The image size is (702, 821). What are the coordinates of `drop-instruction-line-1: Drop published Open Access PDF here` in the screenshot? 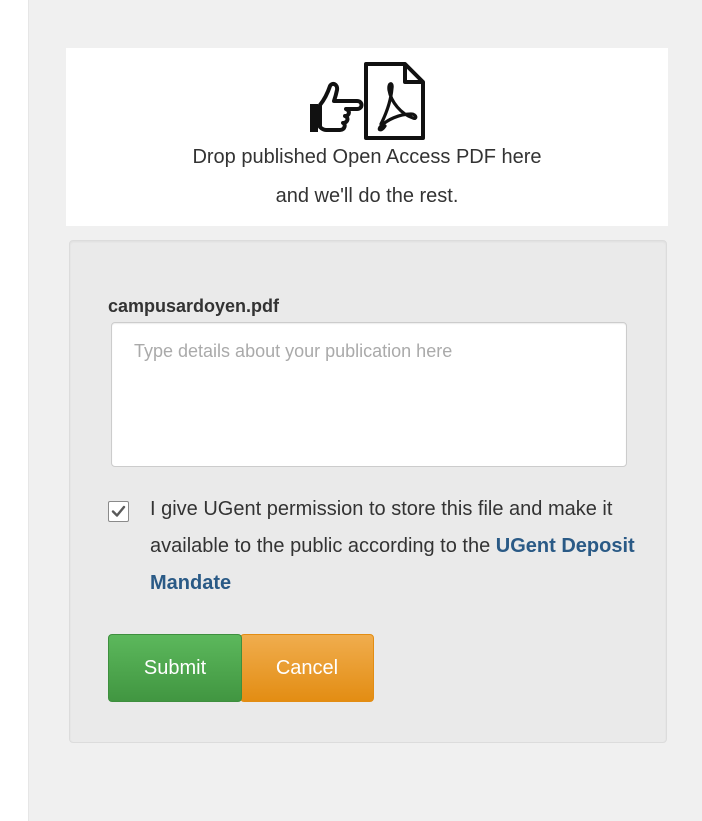 It's located at (367, 157).